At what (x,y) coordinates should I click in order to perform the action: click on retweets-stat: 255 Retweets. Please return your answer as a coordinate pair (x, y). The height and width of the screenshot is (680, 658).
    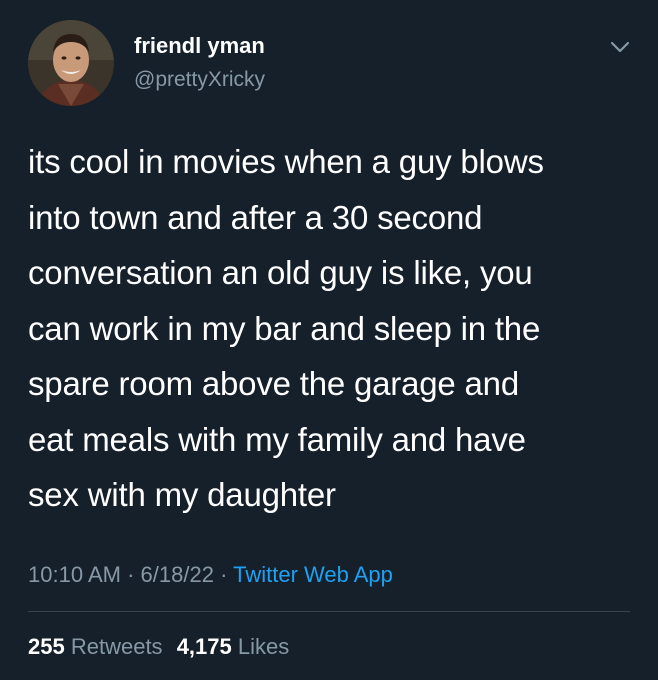
    Looking at the image, I should click on (95, 647).